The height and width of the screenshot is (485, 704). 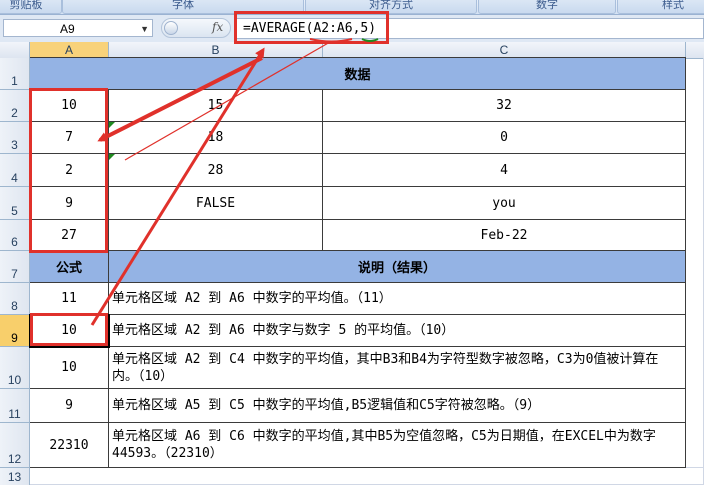 What do you see at coordinates (14, 459) in the screenshot?
I see `row-number: 12` at bounding box center [14, 459].